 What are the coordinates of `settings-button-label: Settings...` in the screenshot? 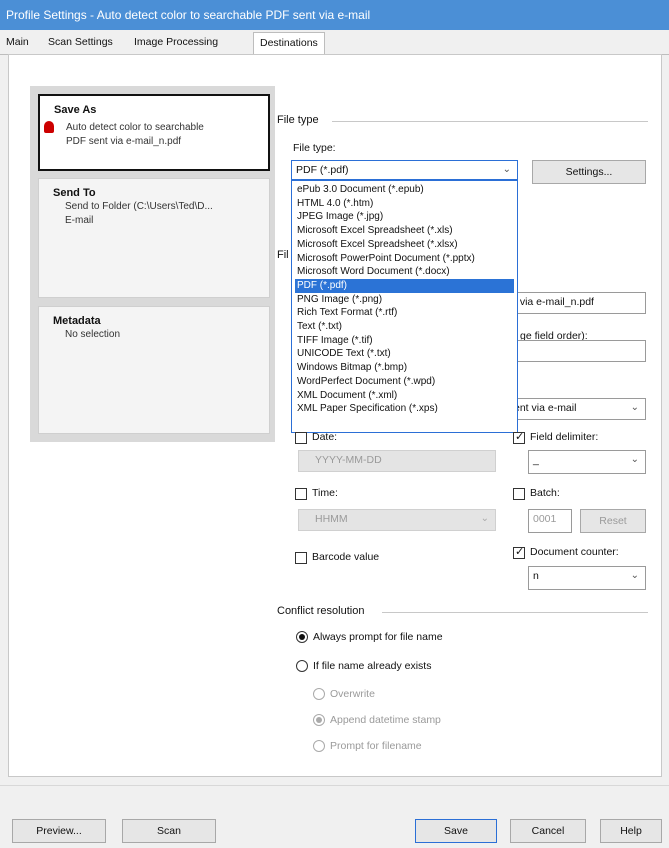 It's located at (589, 172).